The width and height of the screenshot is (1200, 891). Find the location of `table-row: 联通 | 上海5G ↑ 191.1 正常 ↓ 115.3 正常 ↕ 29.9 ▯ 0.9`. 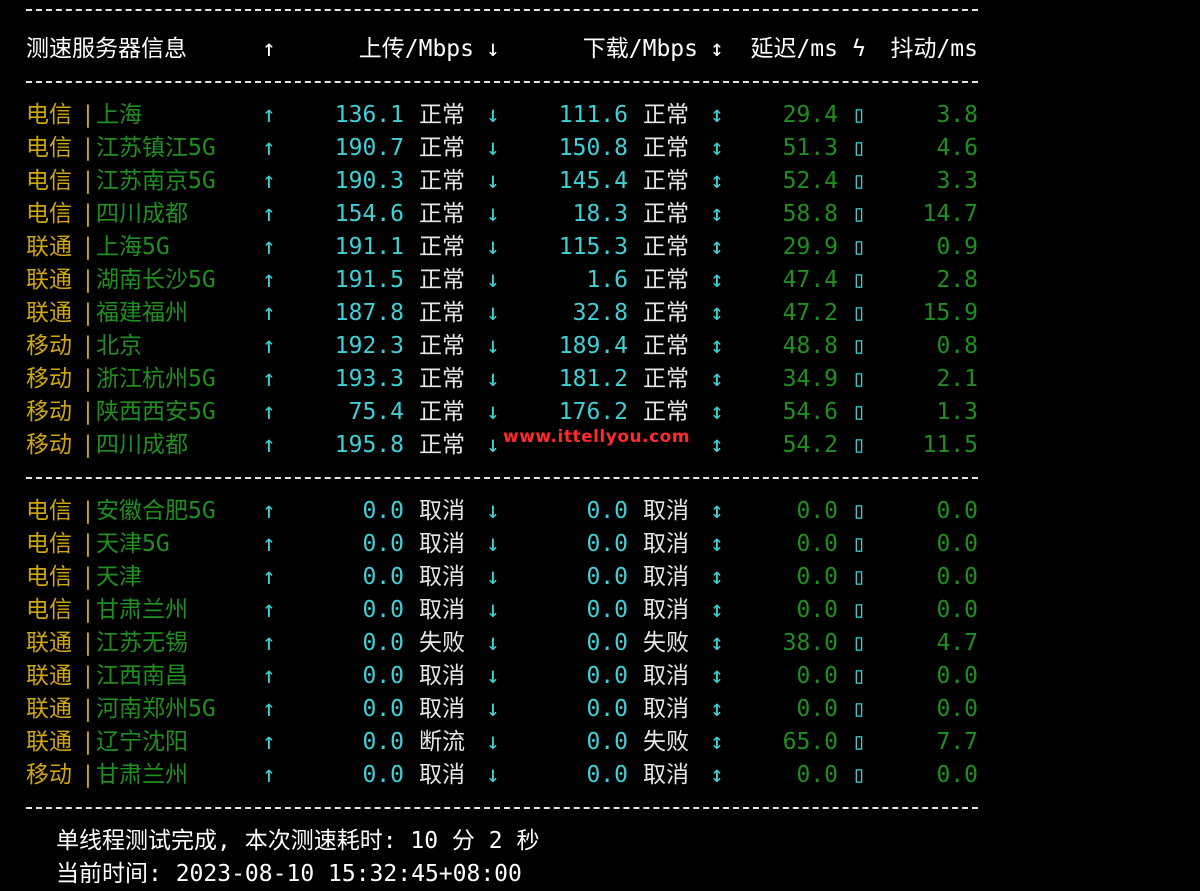

table-row: 联通 | 上海5G ↑ 191.1 正常 ↓ 115.3 正常 ↕ 29.9 ▯ 0.9 is located at coordinates (606, 247).